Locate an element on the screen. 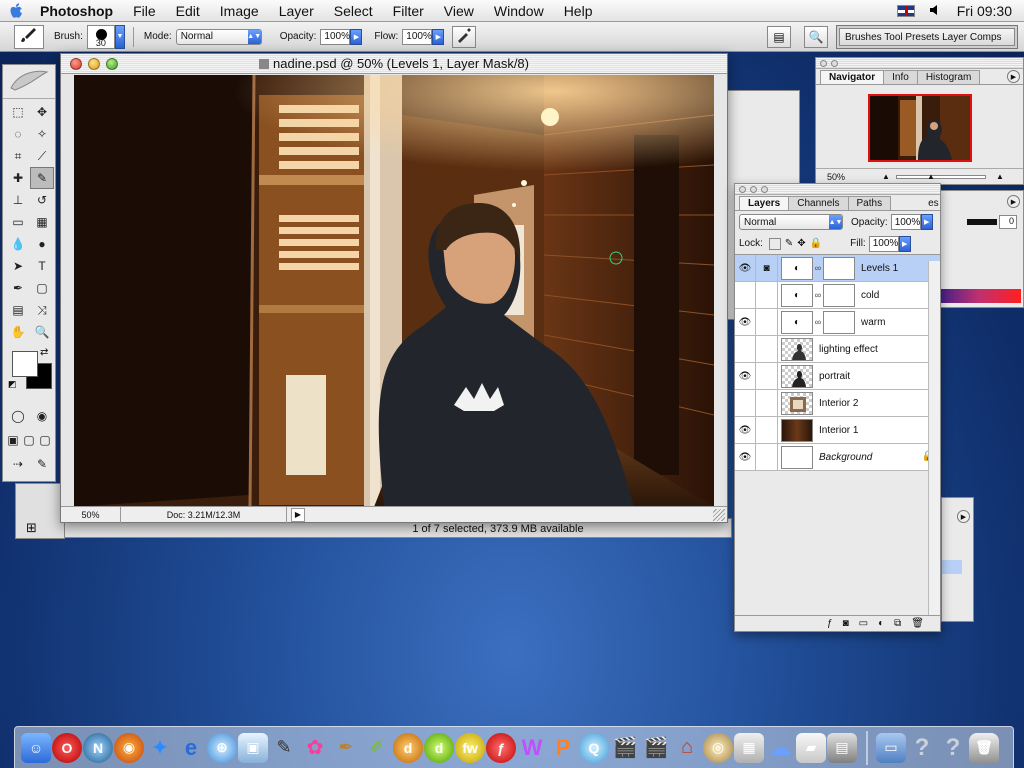 This screenshot has width=1024, height=768. layer-row: lighting effect is located at coordinates (837, 349).